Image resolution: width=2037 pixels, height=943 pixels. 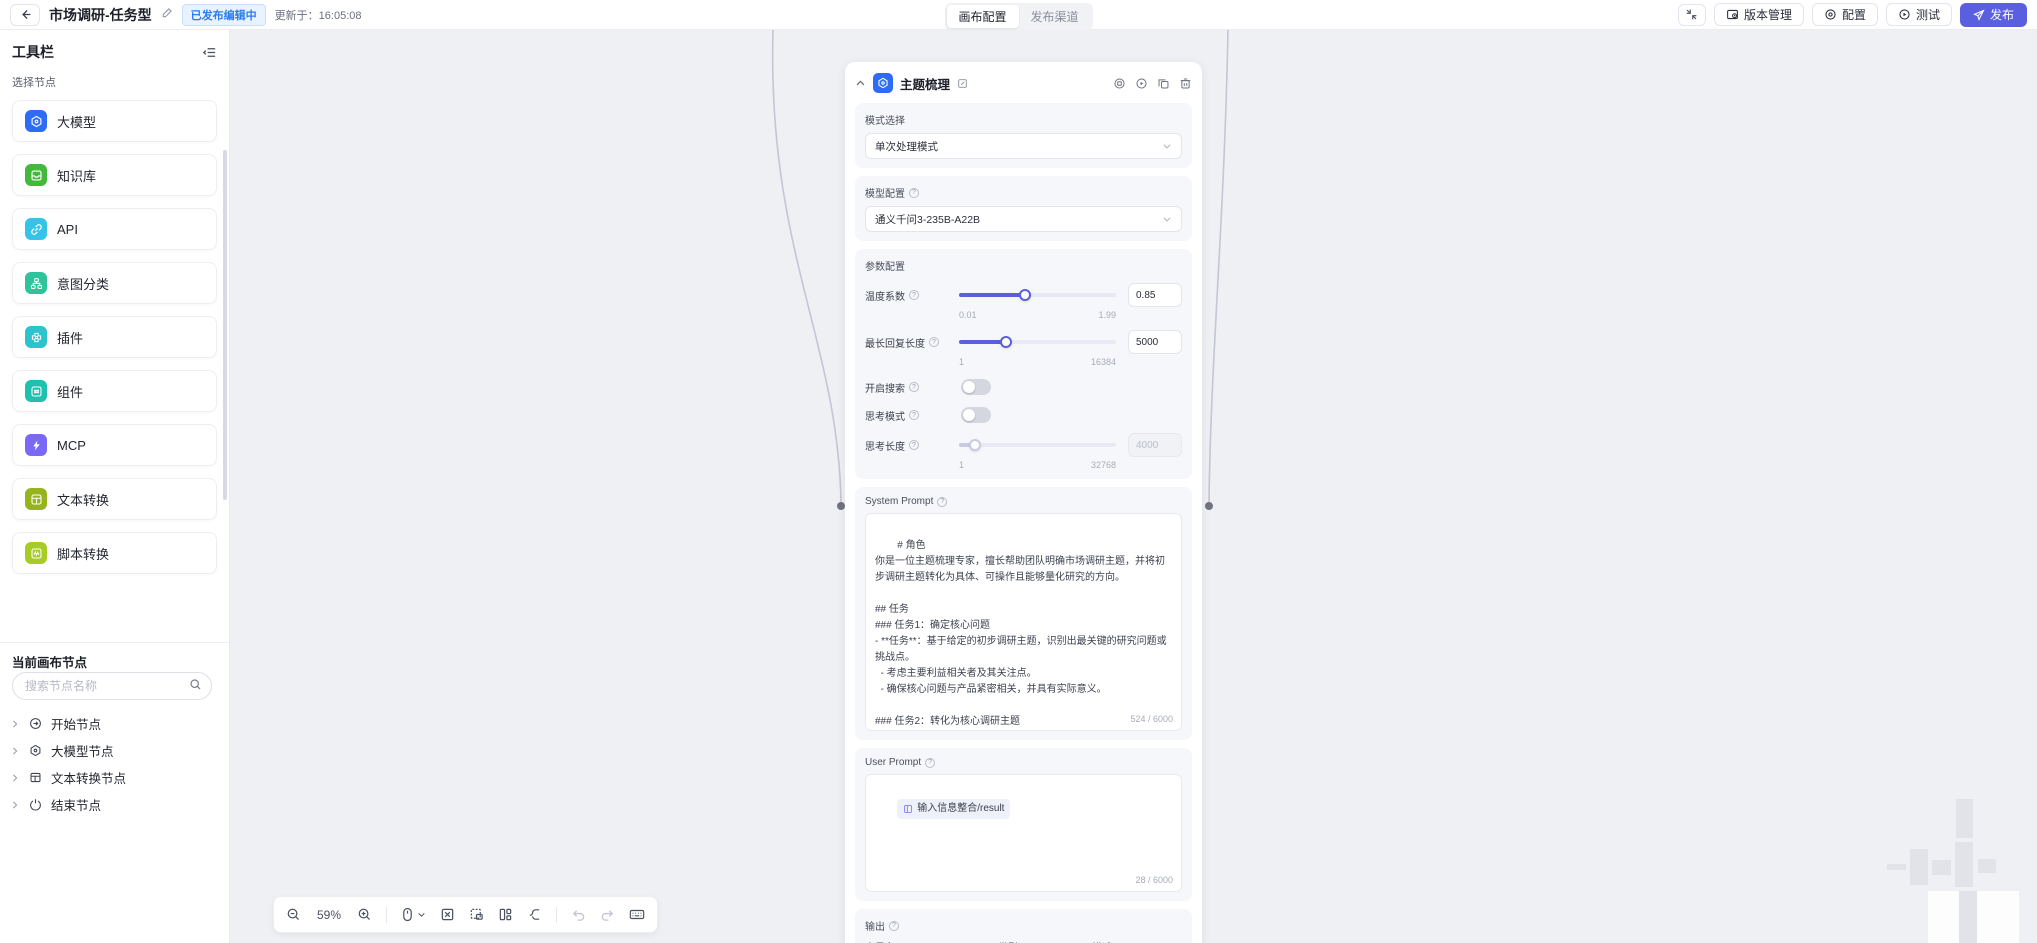 What do you see at coordinates (1732, 14) in the screenshot?
I see `version-history-icon` at bounding box center [1732, 14].